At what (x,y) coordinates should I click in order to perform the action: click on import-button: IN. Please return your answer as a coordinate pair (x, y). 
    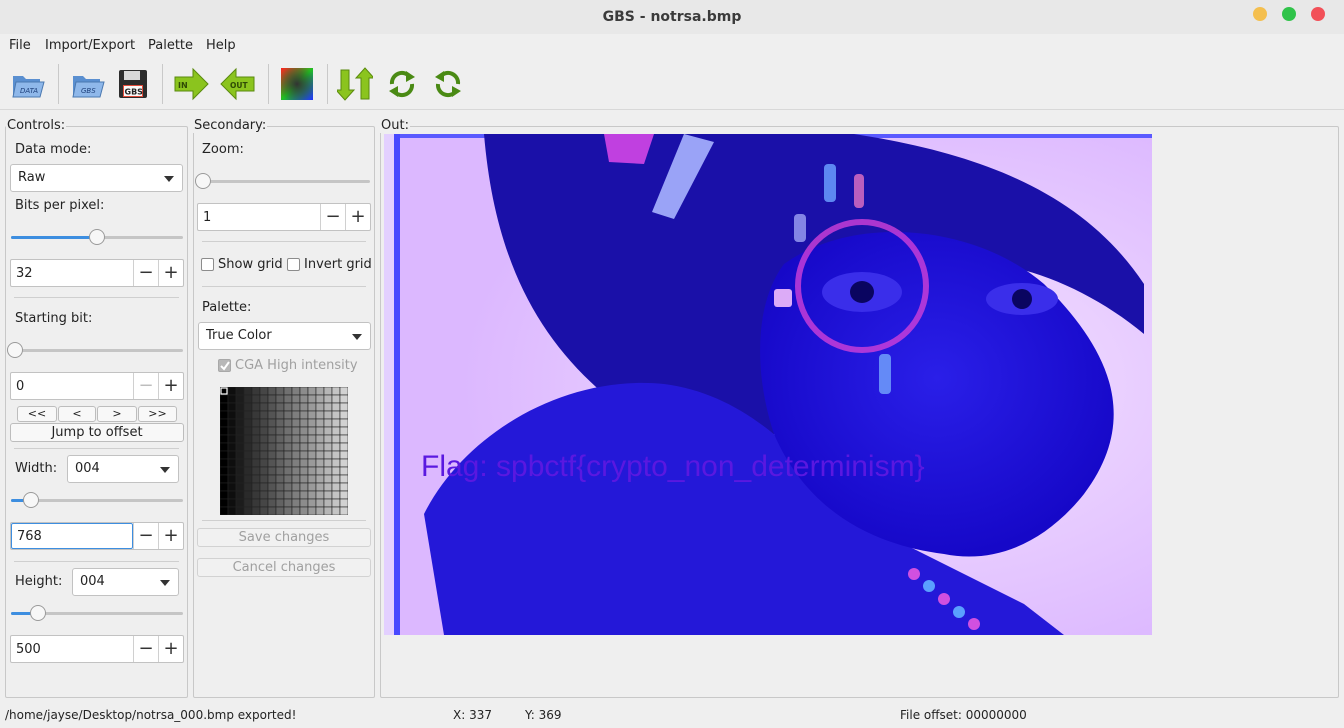
    Looking at the image, I should click on (191, 84).